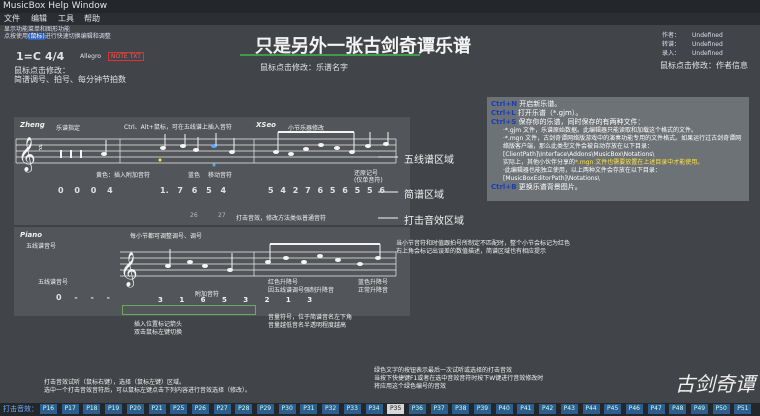 This screenshot has width=760, height=416. I want to click on strike-key-p51: P51, so click(743, 409).